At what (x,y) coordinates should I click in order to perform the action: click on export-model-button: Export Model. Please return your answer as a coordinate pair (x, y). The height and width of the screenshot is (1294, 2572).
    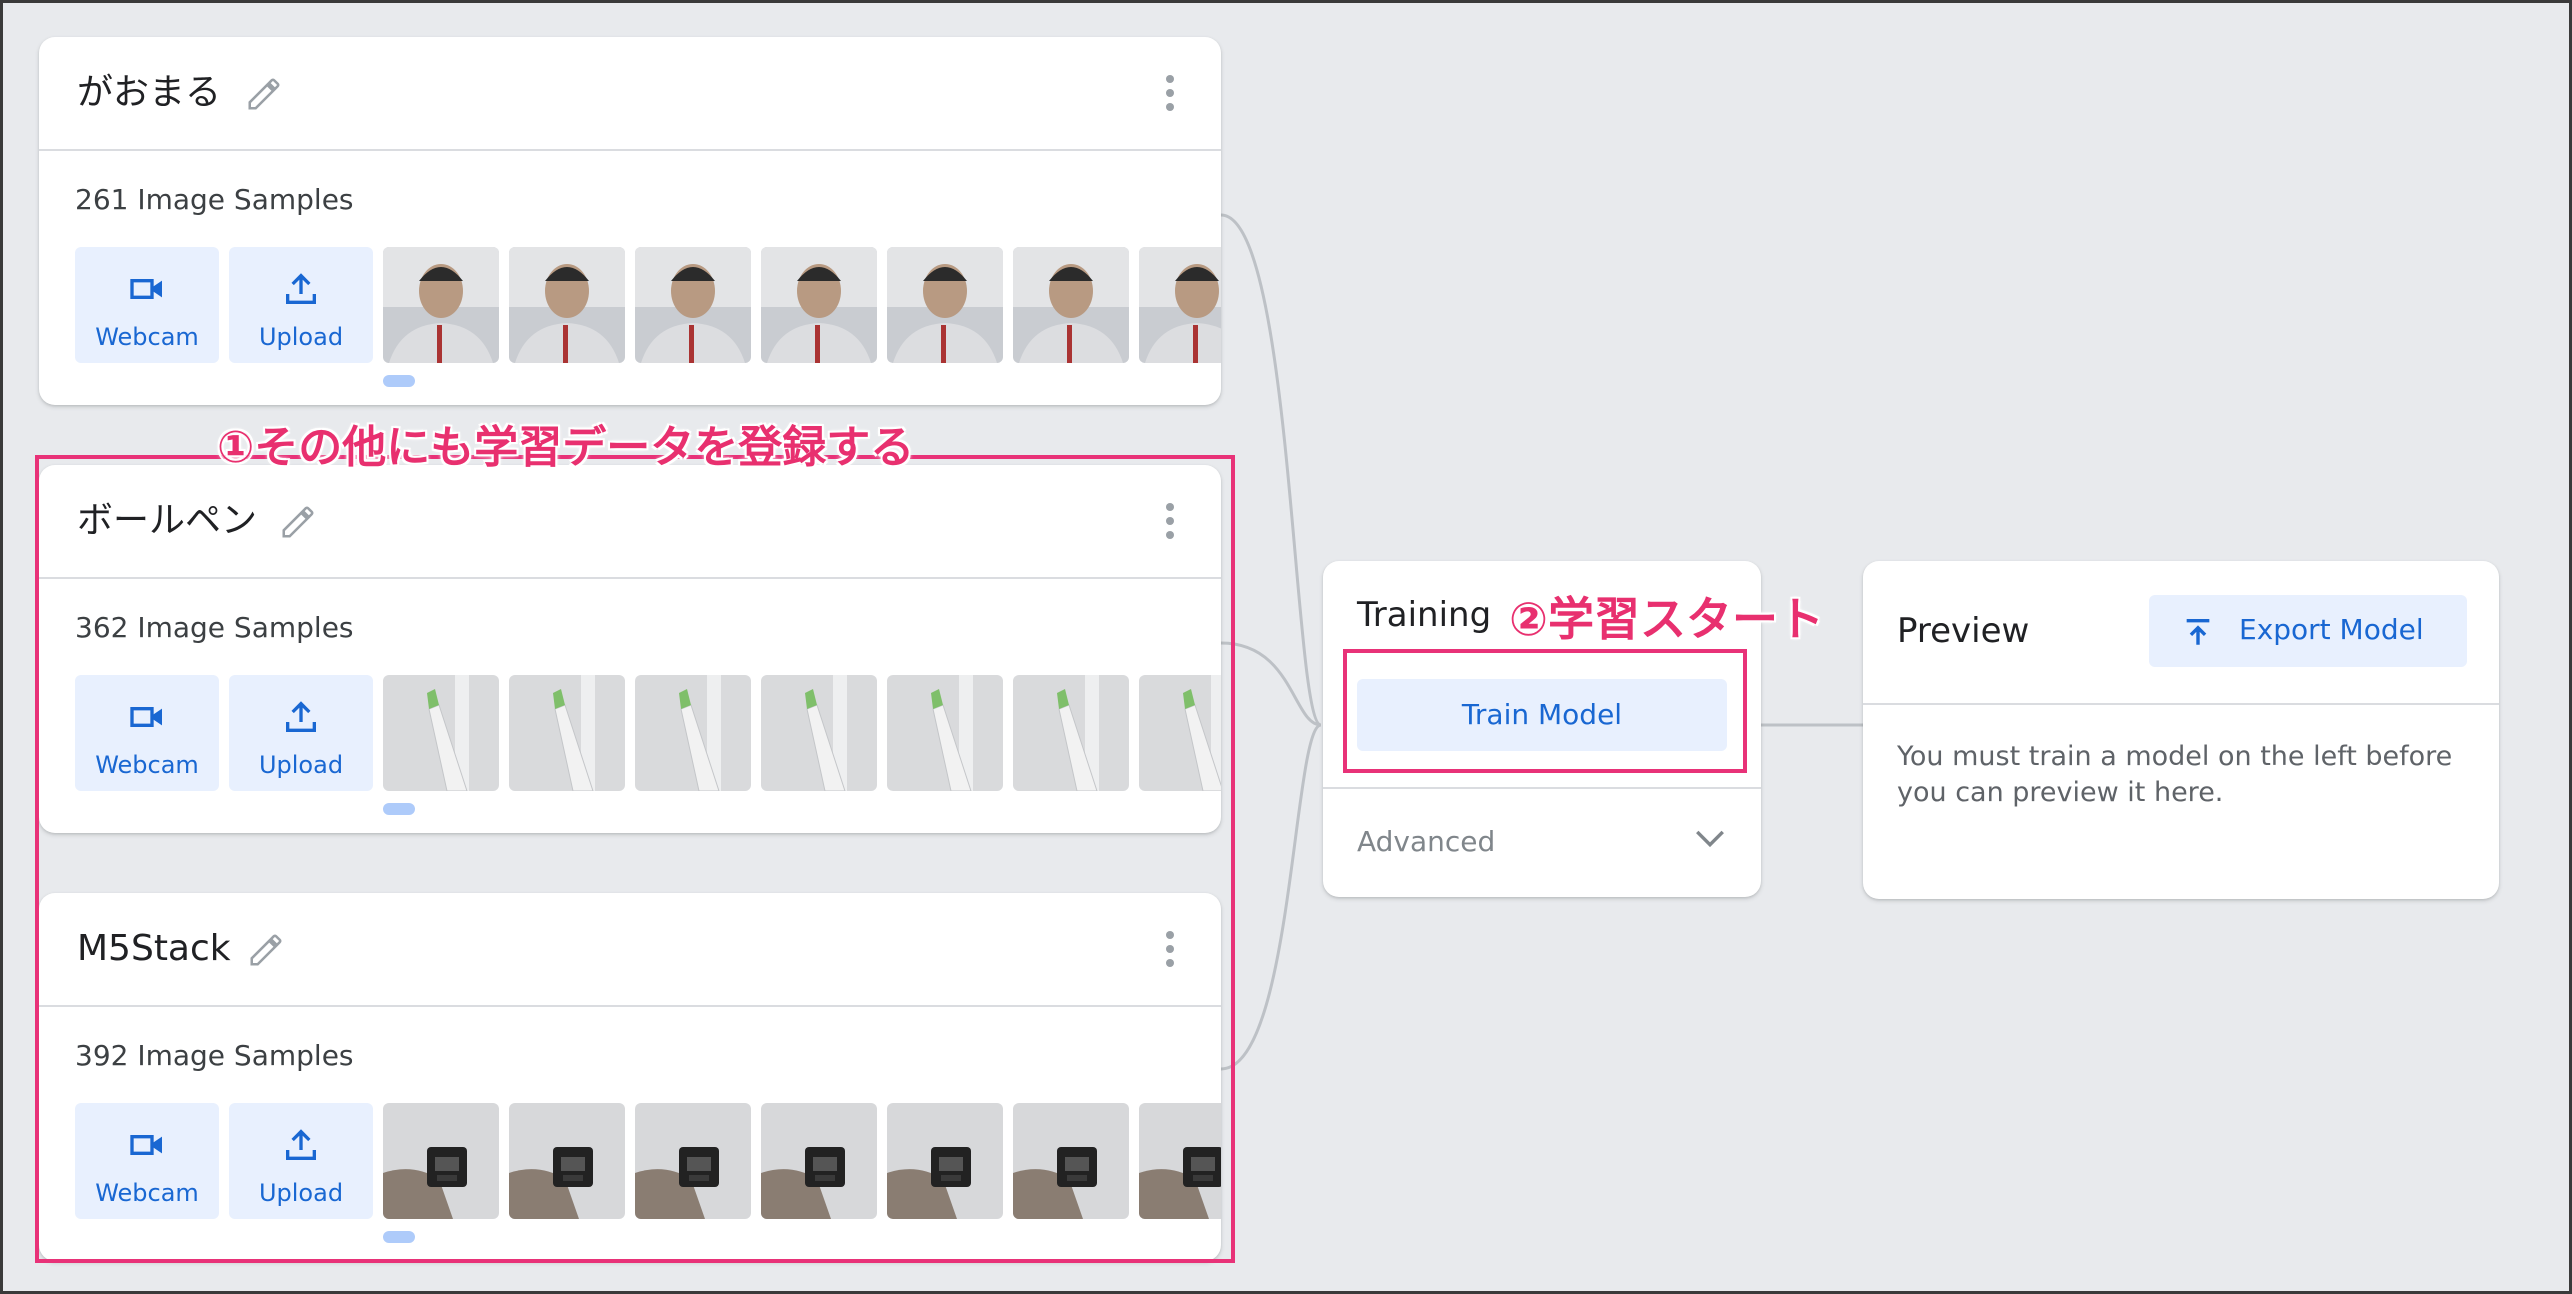
    Looking at the image, I should click on (2308, 631).